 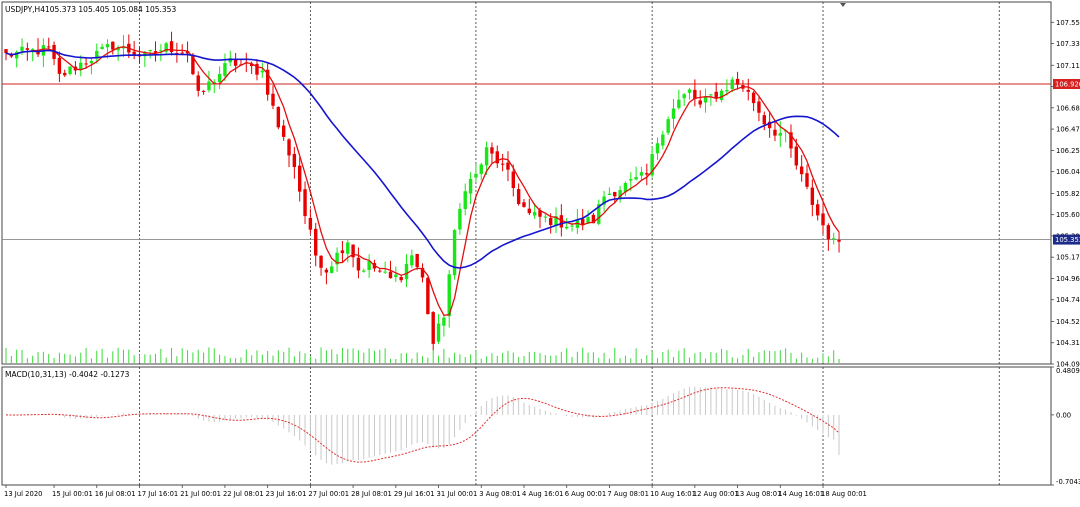 What do you see at coordinates (801, 494) in the screenshot?
I see `time-tick-label: 14 Aug 16:01` at bounding box center [801, 494].